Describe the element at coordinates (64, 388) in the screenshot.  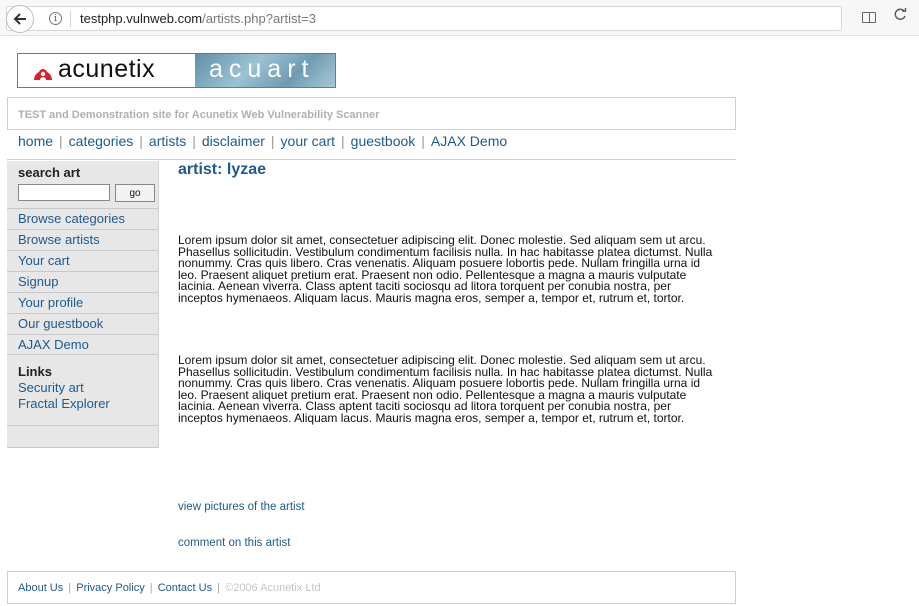
I see `link-security-art: Security art` at that location.